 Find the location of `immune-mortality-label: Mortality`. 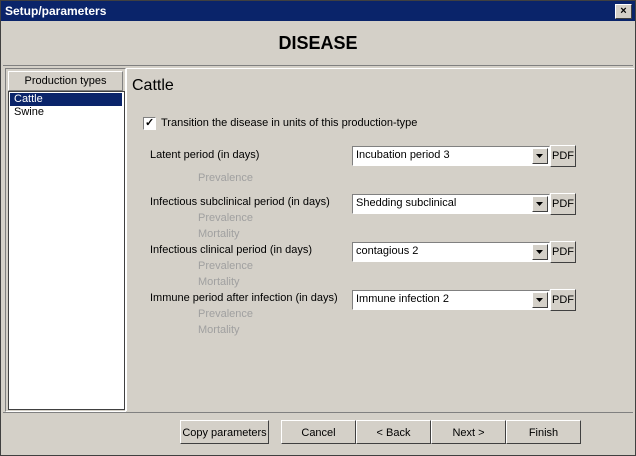

immune-mortality-label: Mortality is located at coordinates (219, 330).